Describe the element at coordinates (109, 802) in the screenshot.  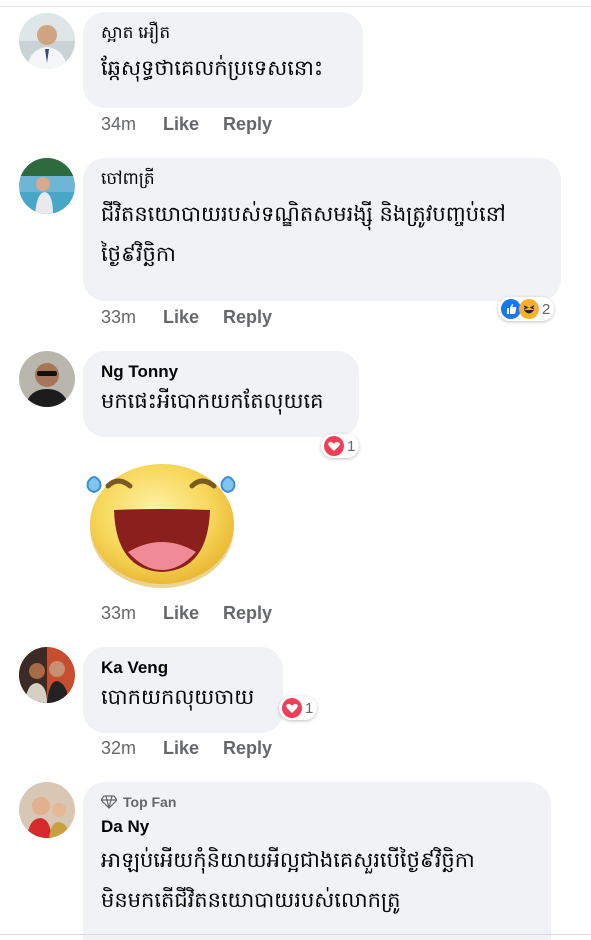
I see `diamond-icon` at that location.